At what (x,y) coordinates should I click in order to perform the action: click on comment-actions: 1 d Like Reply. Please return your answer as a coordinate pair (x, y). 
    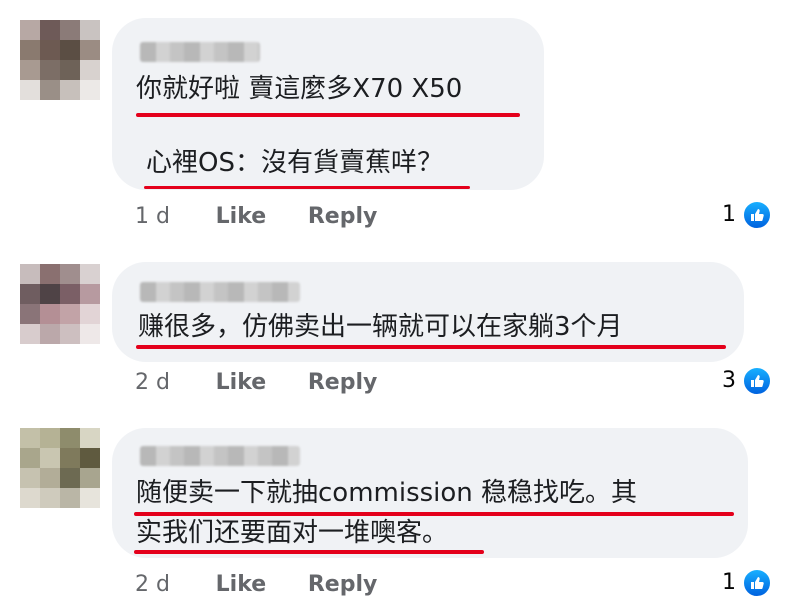
    Looking at the image, I should click on (256, 217).